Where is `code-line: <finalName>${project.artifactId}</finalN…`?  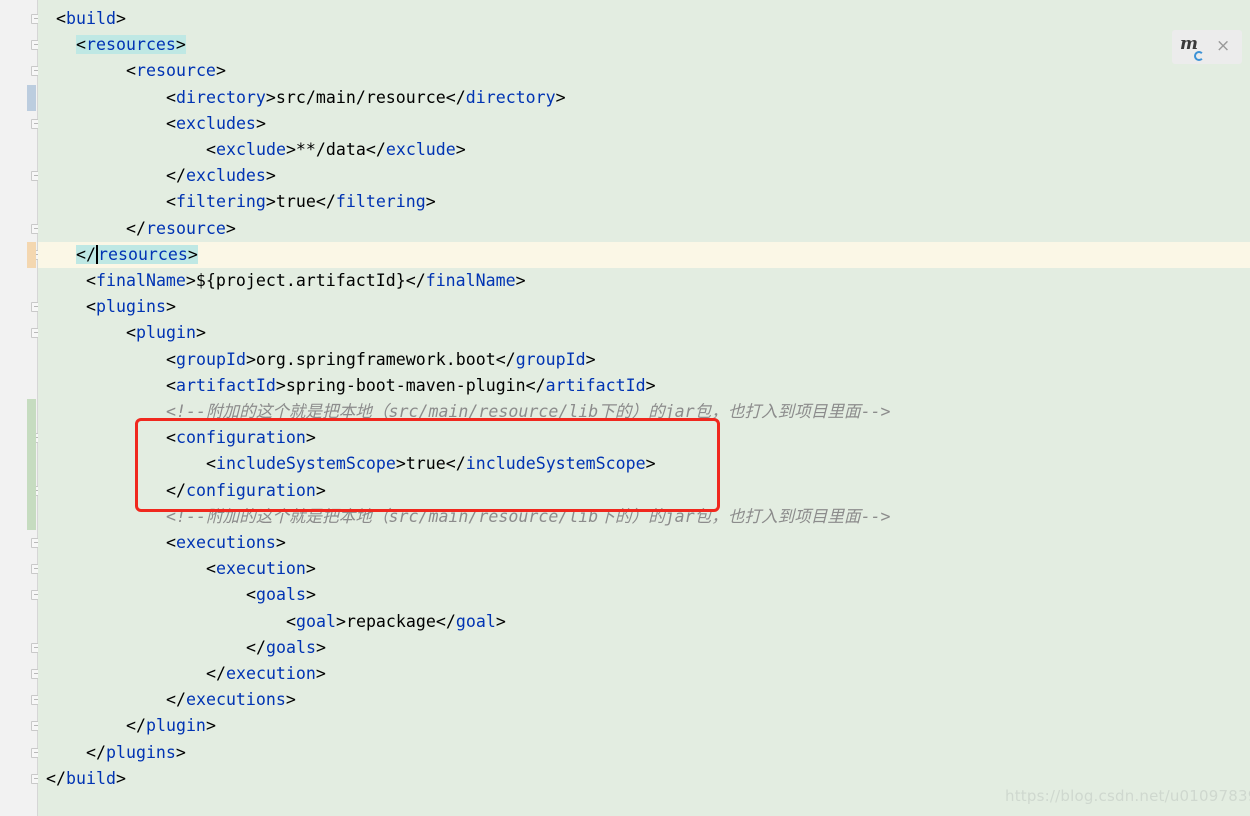 code-line: <finalName>${project.artifactId}</finalN… is located at coordinates (644, 281).